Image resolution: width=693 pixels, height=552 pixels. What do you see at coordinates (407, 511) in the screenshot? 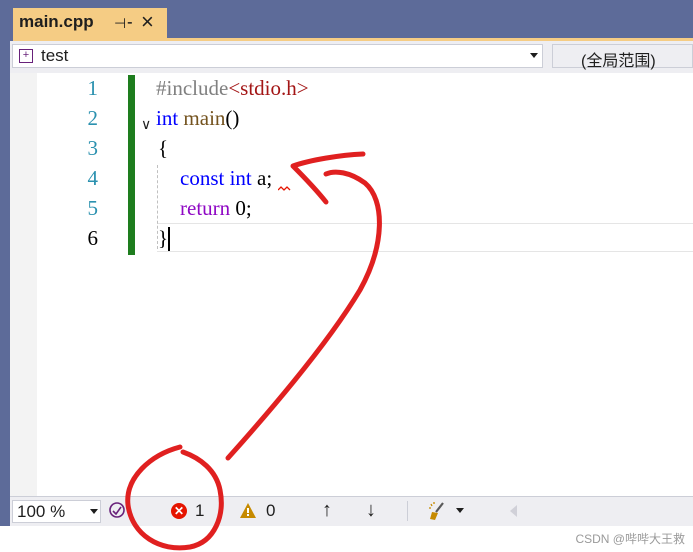
I see `divider` at bounding box center [407, 511].